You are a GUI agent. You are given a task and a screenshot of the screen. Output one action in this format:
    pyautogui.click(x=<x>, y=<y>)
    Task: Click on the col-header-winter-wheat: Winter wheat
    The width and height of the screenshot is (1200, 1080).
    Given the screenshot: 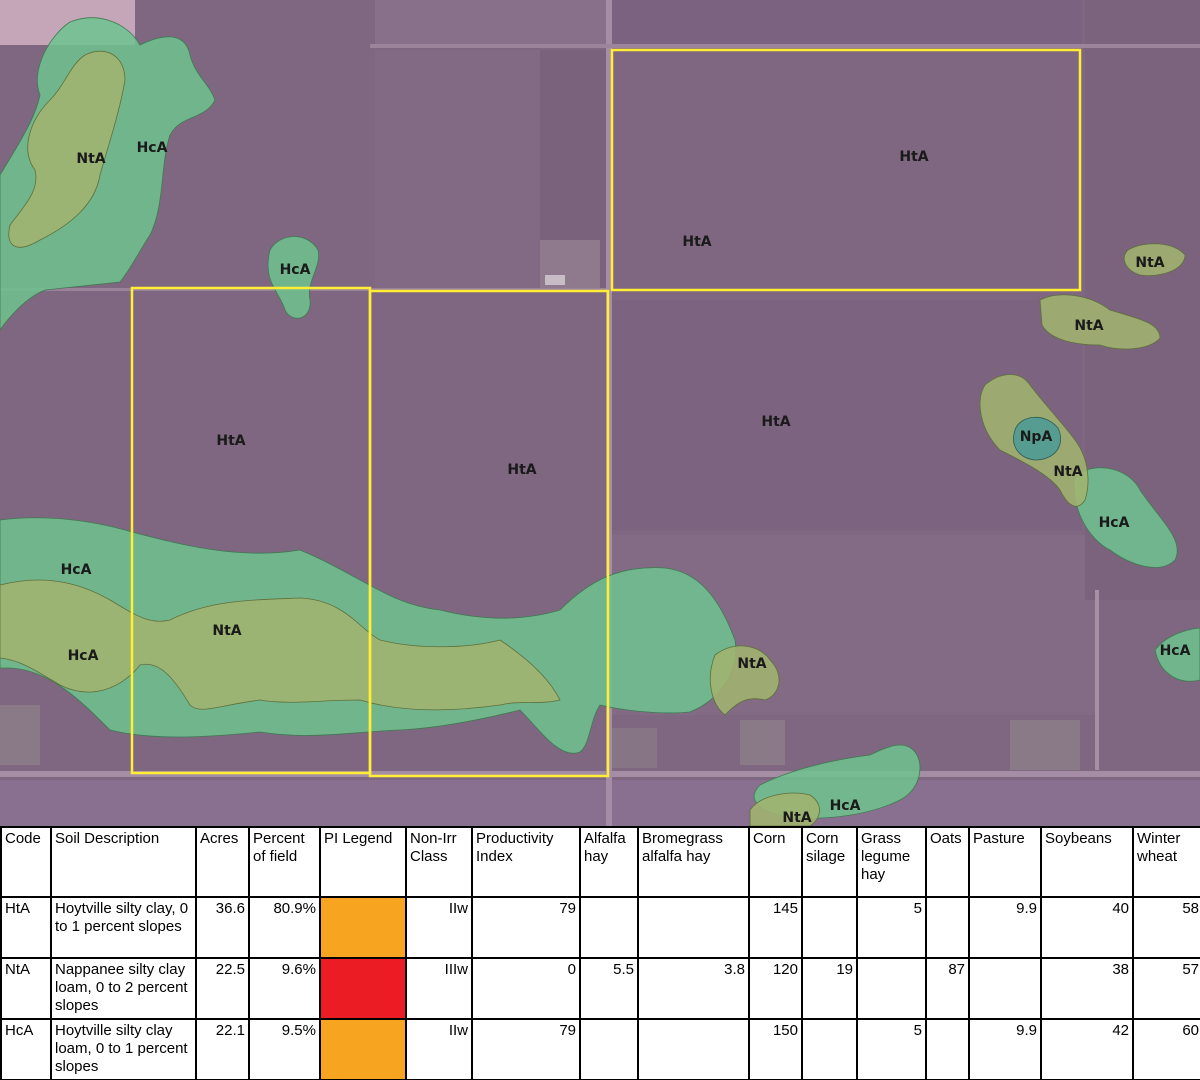 What is the action you would take?
    pyautogui.click(x=1166, y=862)
    